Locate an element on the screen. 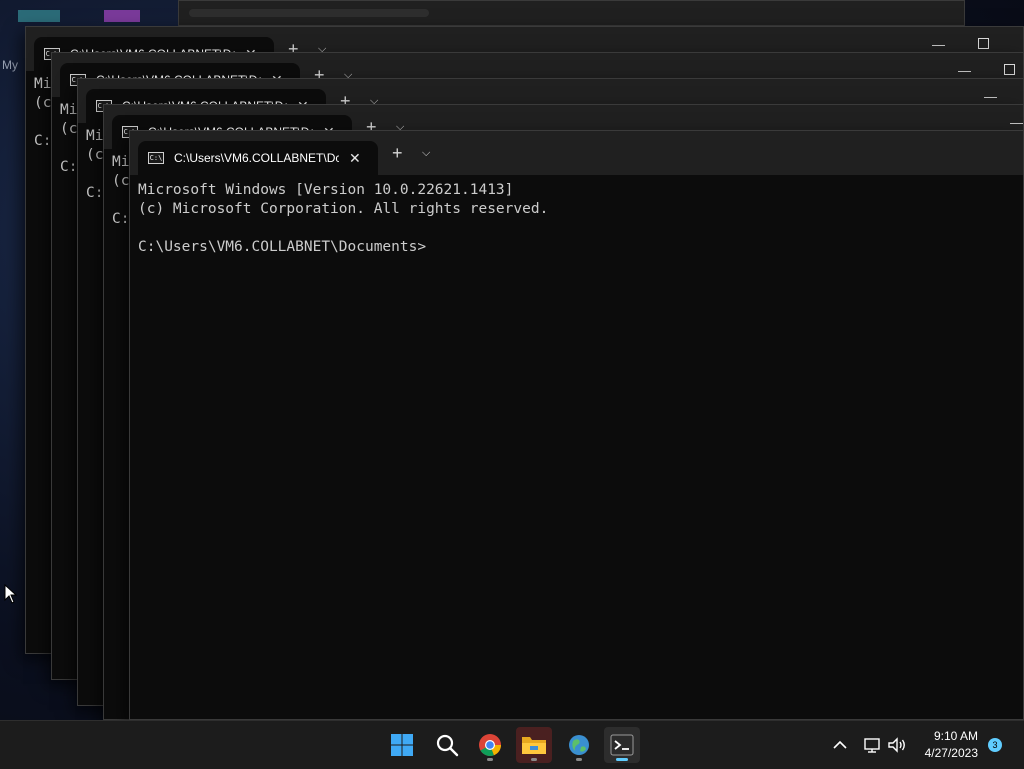 This screenshot has height=769, width=1024. chrome-icon is located at coordinates (490, 745).